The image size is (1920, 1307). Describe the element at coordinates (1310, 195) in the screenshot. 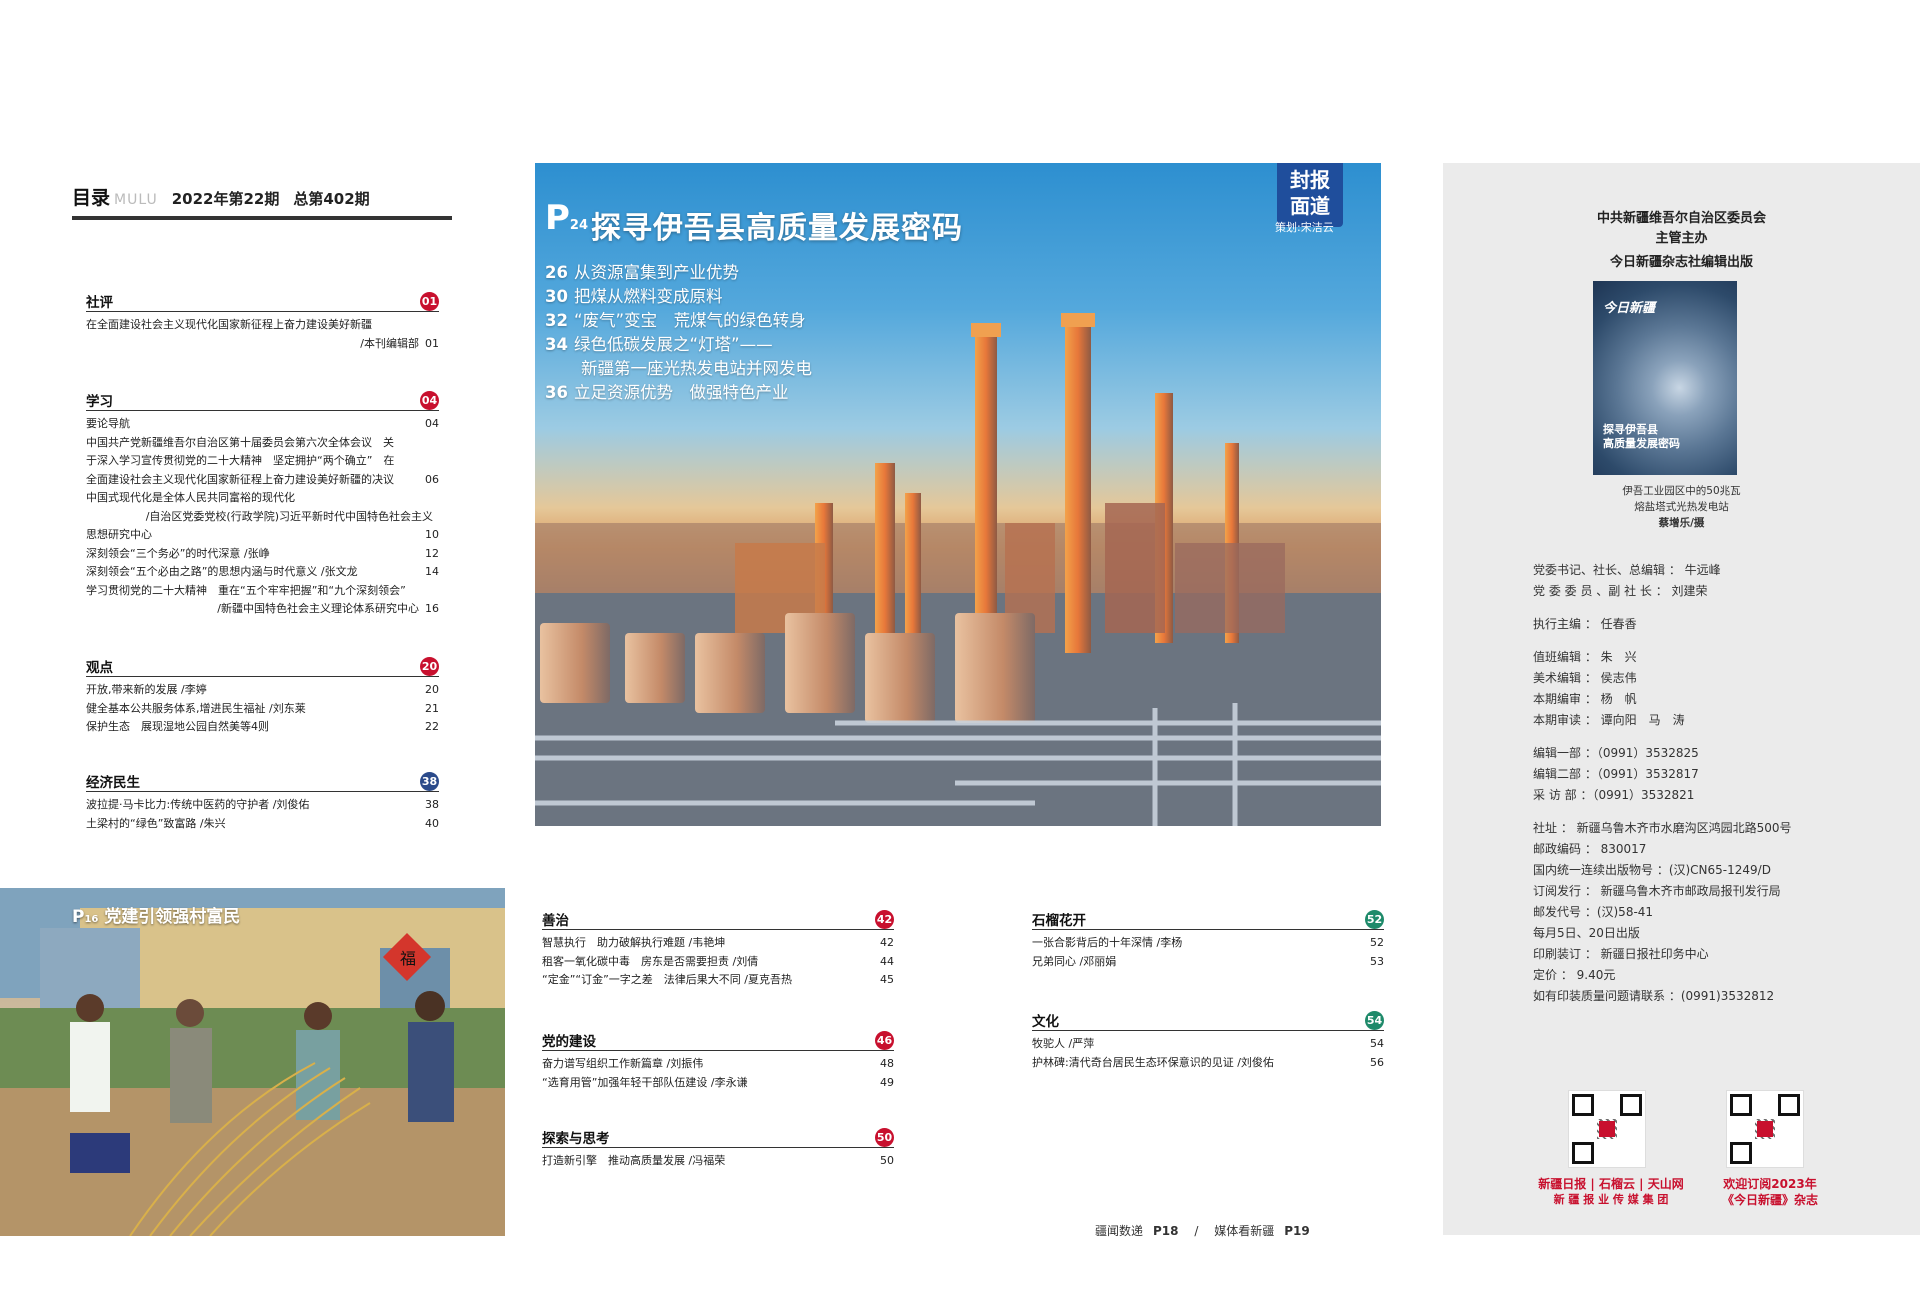

I see `cover-tag: 封报 面道` at that location.